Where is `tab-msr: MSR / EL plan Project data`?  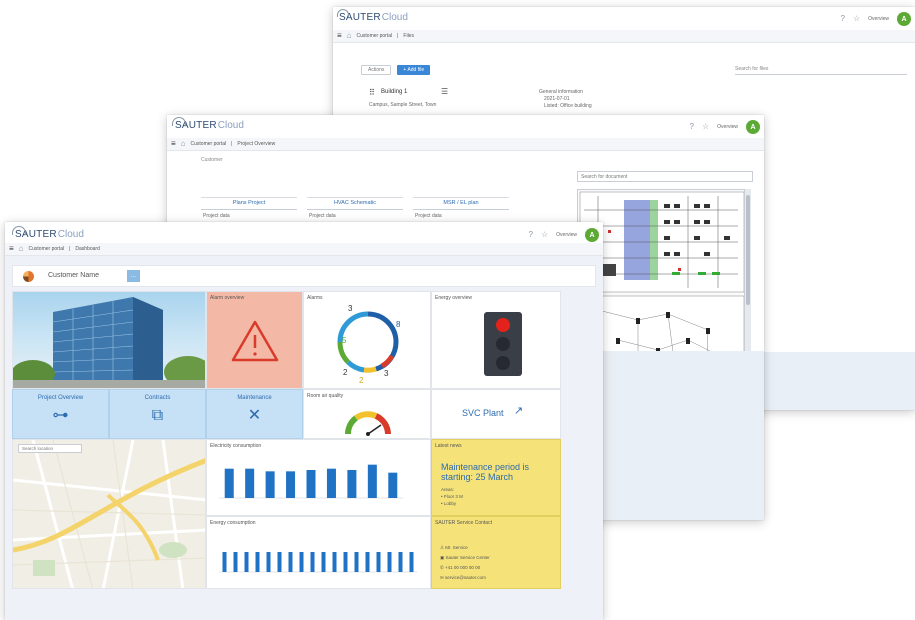
tab-msr: MSR / EL plan Project data is located at coordinates (461, 210).